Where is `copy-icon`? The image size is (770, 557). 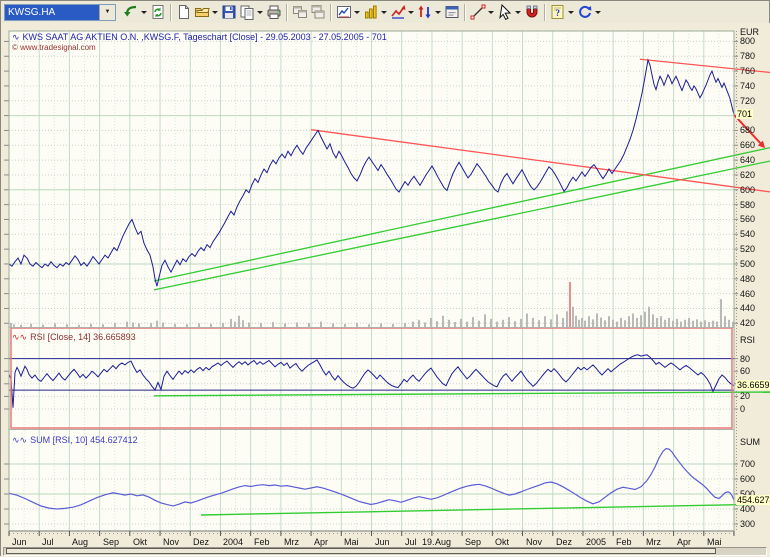 copy-icon is located at coordinates (247, 12).